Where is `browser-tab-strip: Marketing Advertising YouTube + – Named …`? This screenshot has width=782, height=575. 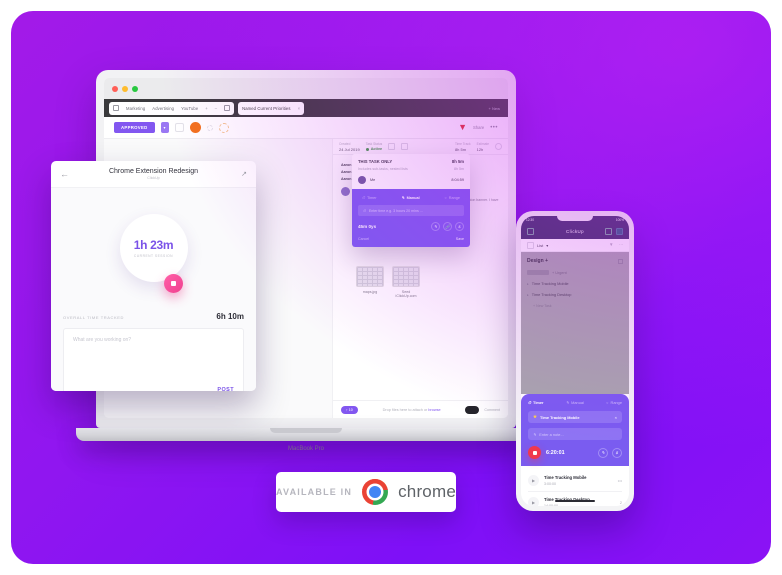
browser-tab-strip: Marketing Advertising YouTube + – Named … is located at coordinates (306, 108).